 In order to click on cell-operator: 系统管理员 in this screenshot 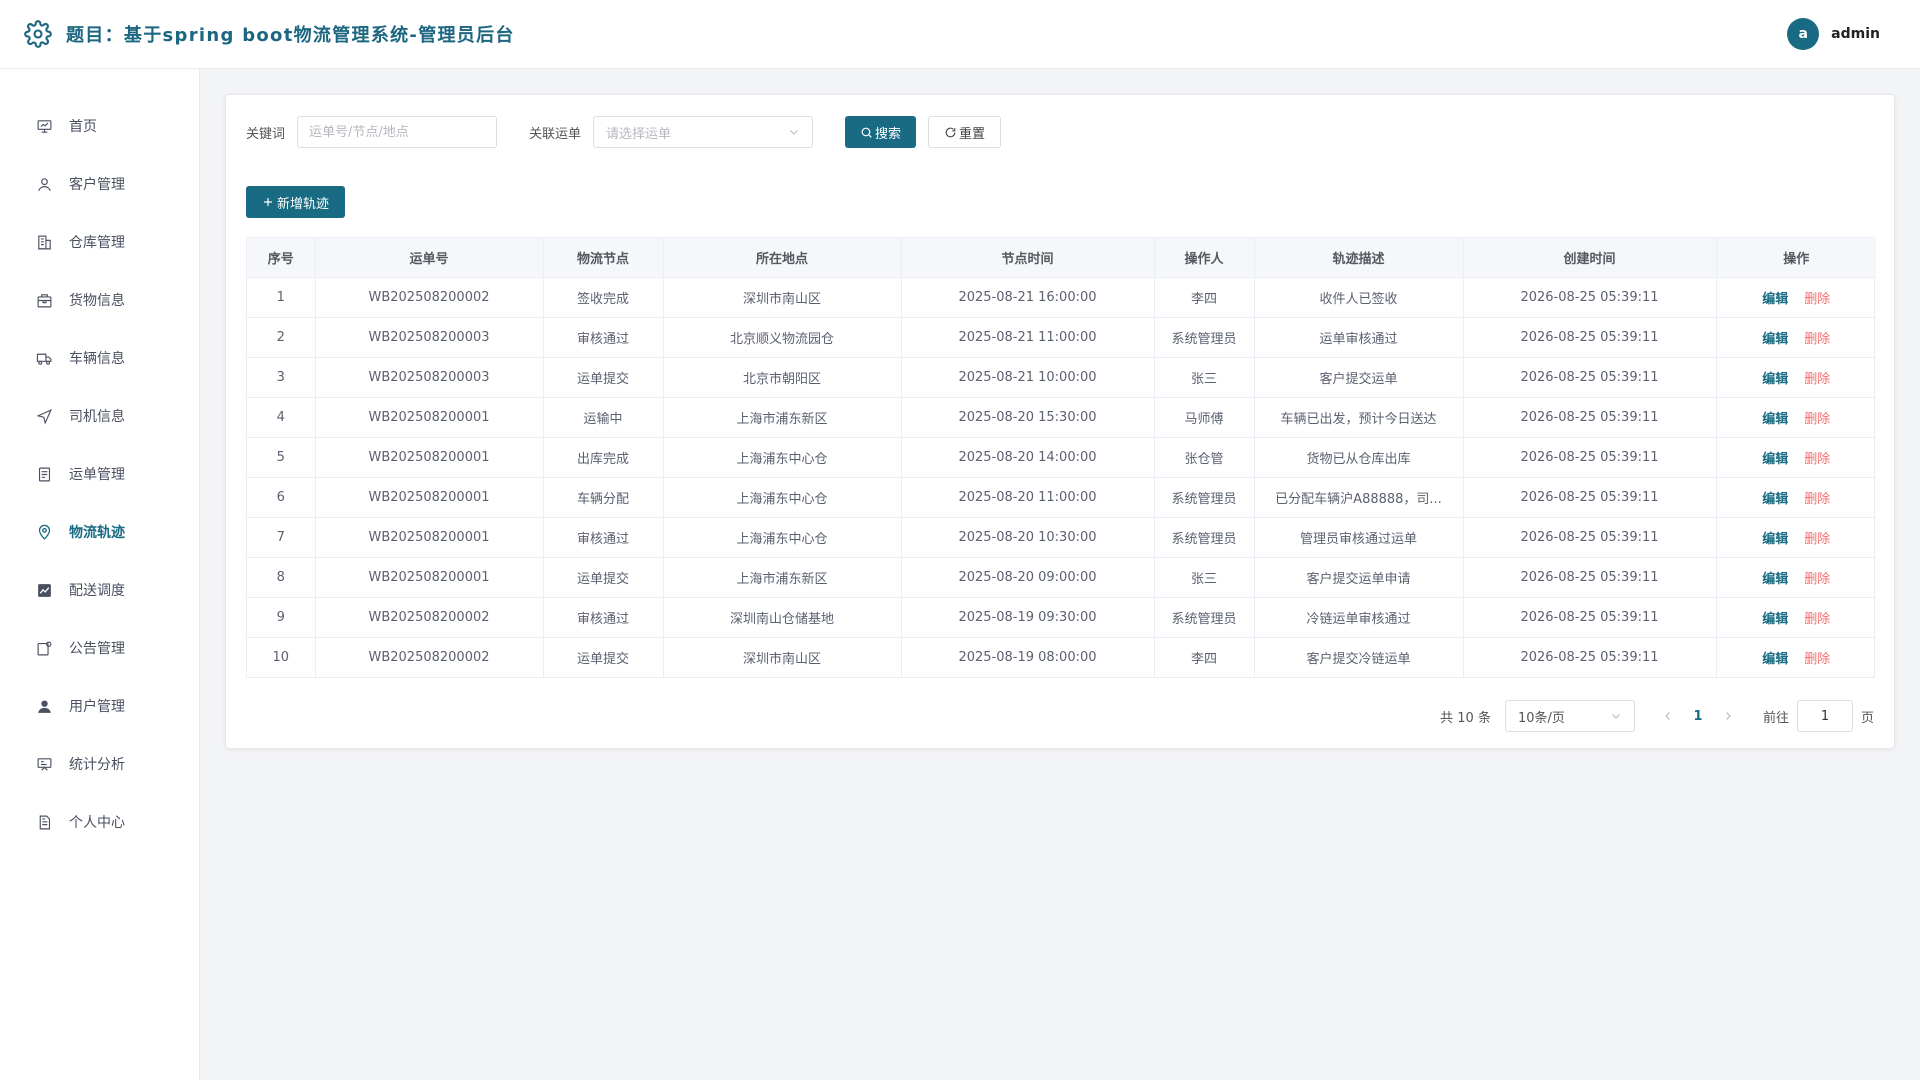, I will do `click(1204, 497)`.